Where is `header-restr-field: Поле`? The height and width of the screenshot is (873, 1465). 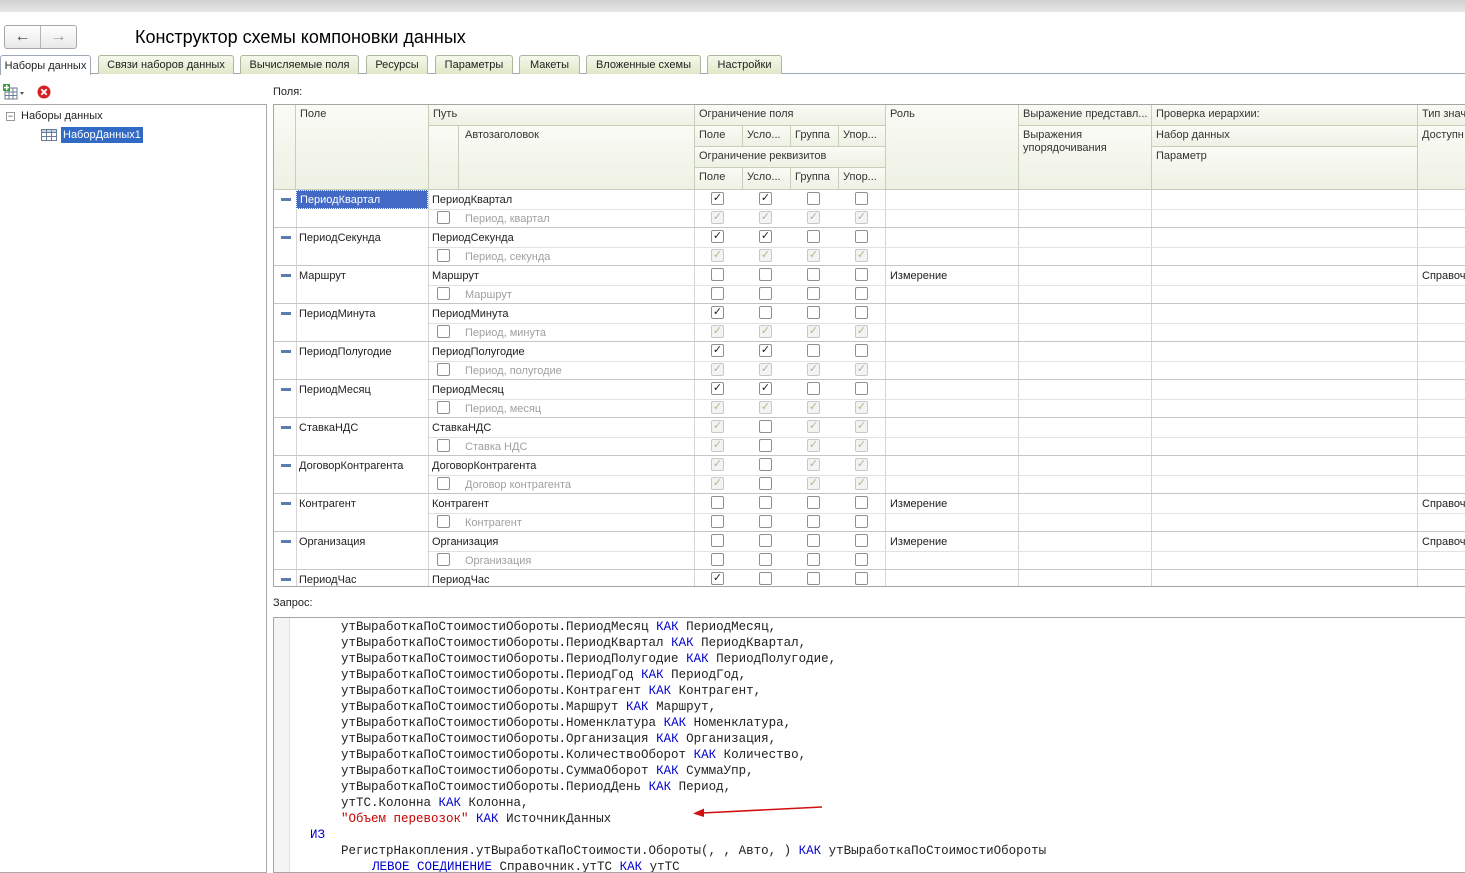
header-restr-field: Поле is located at coordinates (719, 136).